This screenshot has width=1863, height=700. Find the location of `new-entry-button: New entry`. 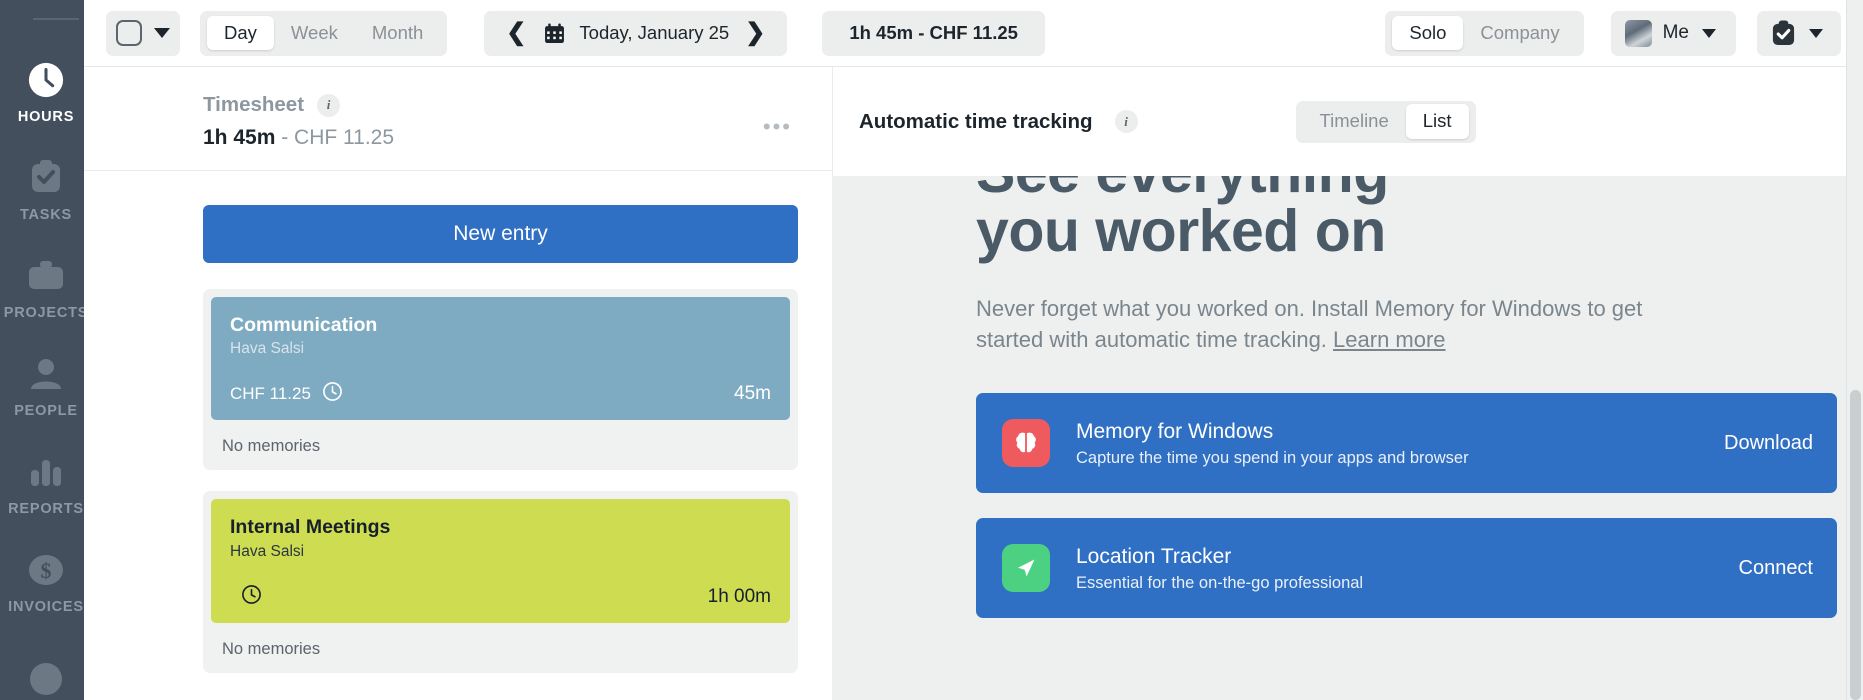

new-entry-button: New entry is located at coordinates (500, 234).